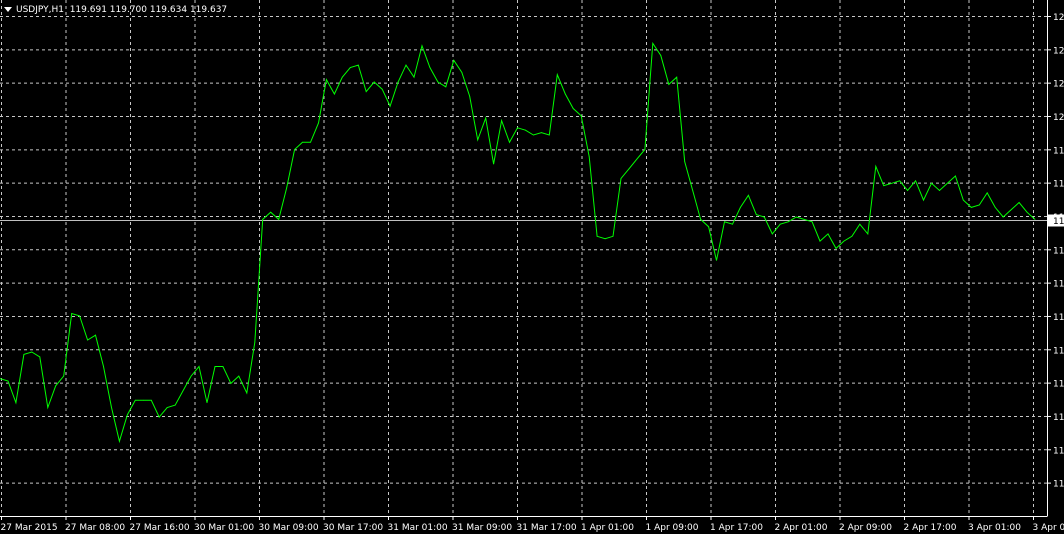 The image size is (1064, 534). I want to click on x-tick-label: 30 Mar 09:00, so click(289, 528).